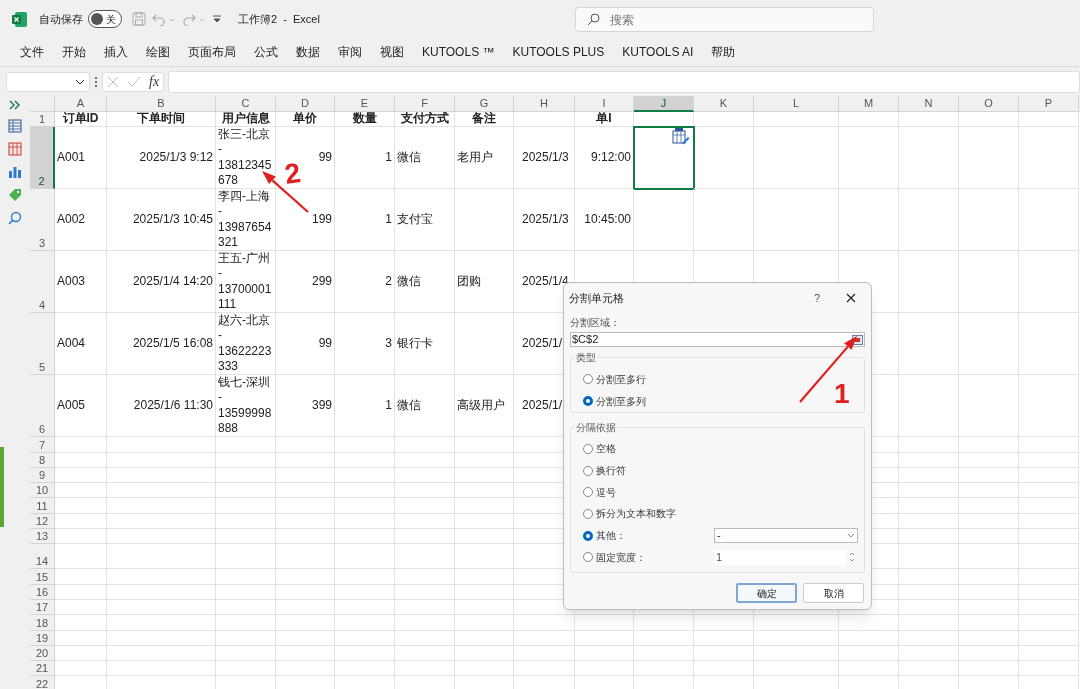 Image resolution: width=1080 pixels, height=689 pixels. I want to click on ribbon-tab: 插入, so click(116, 52).